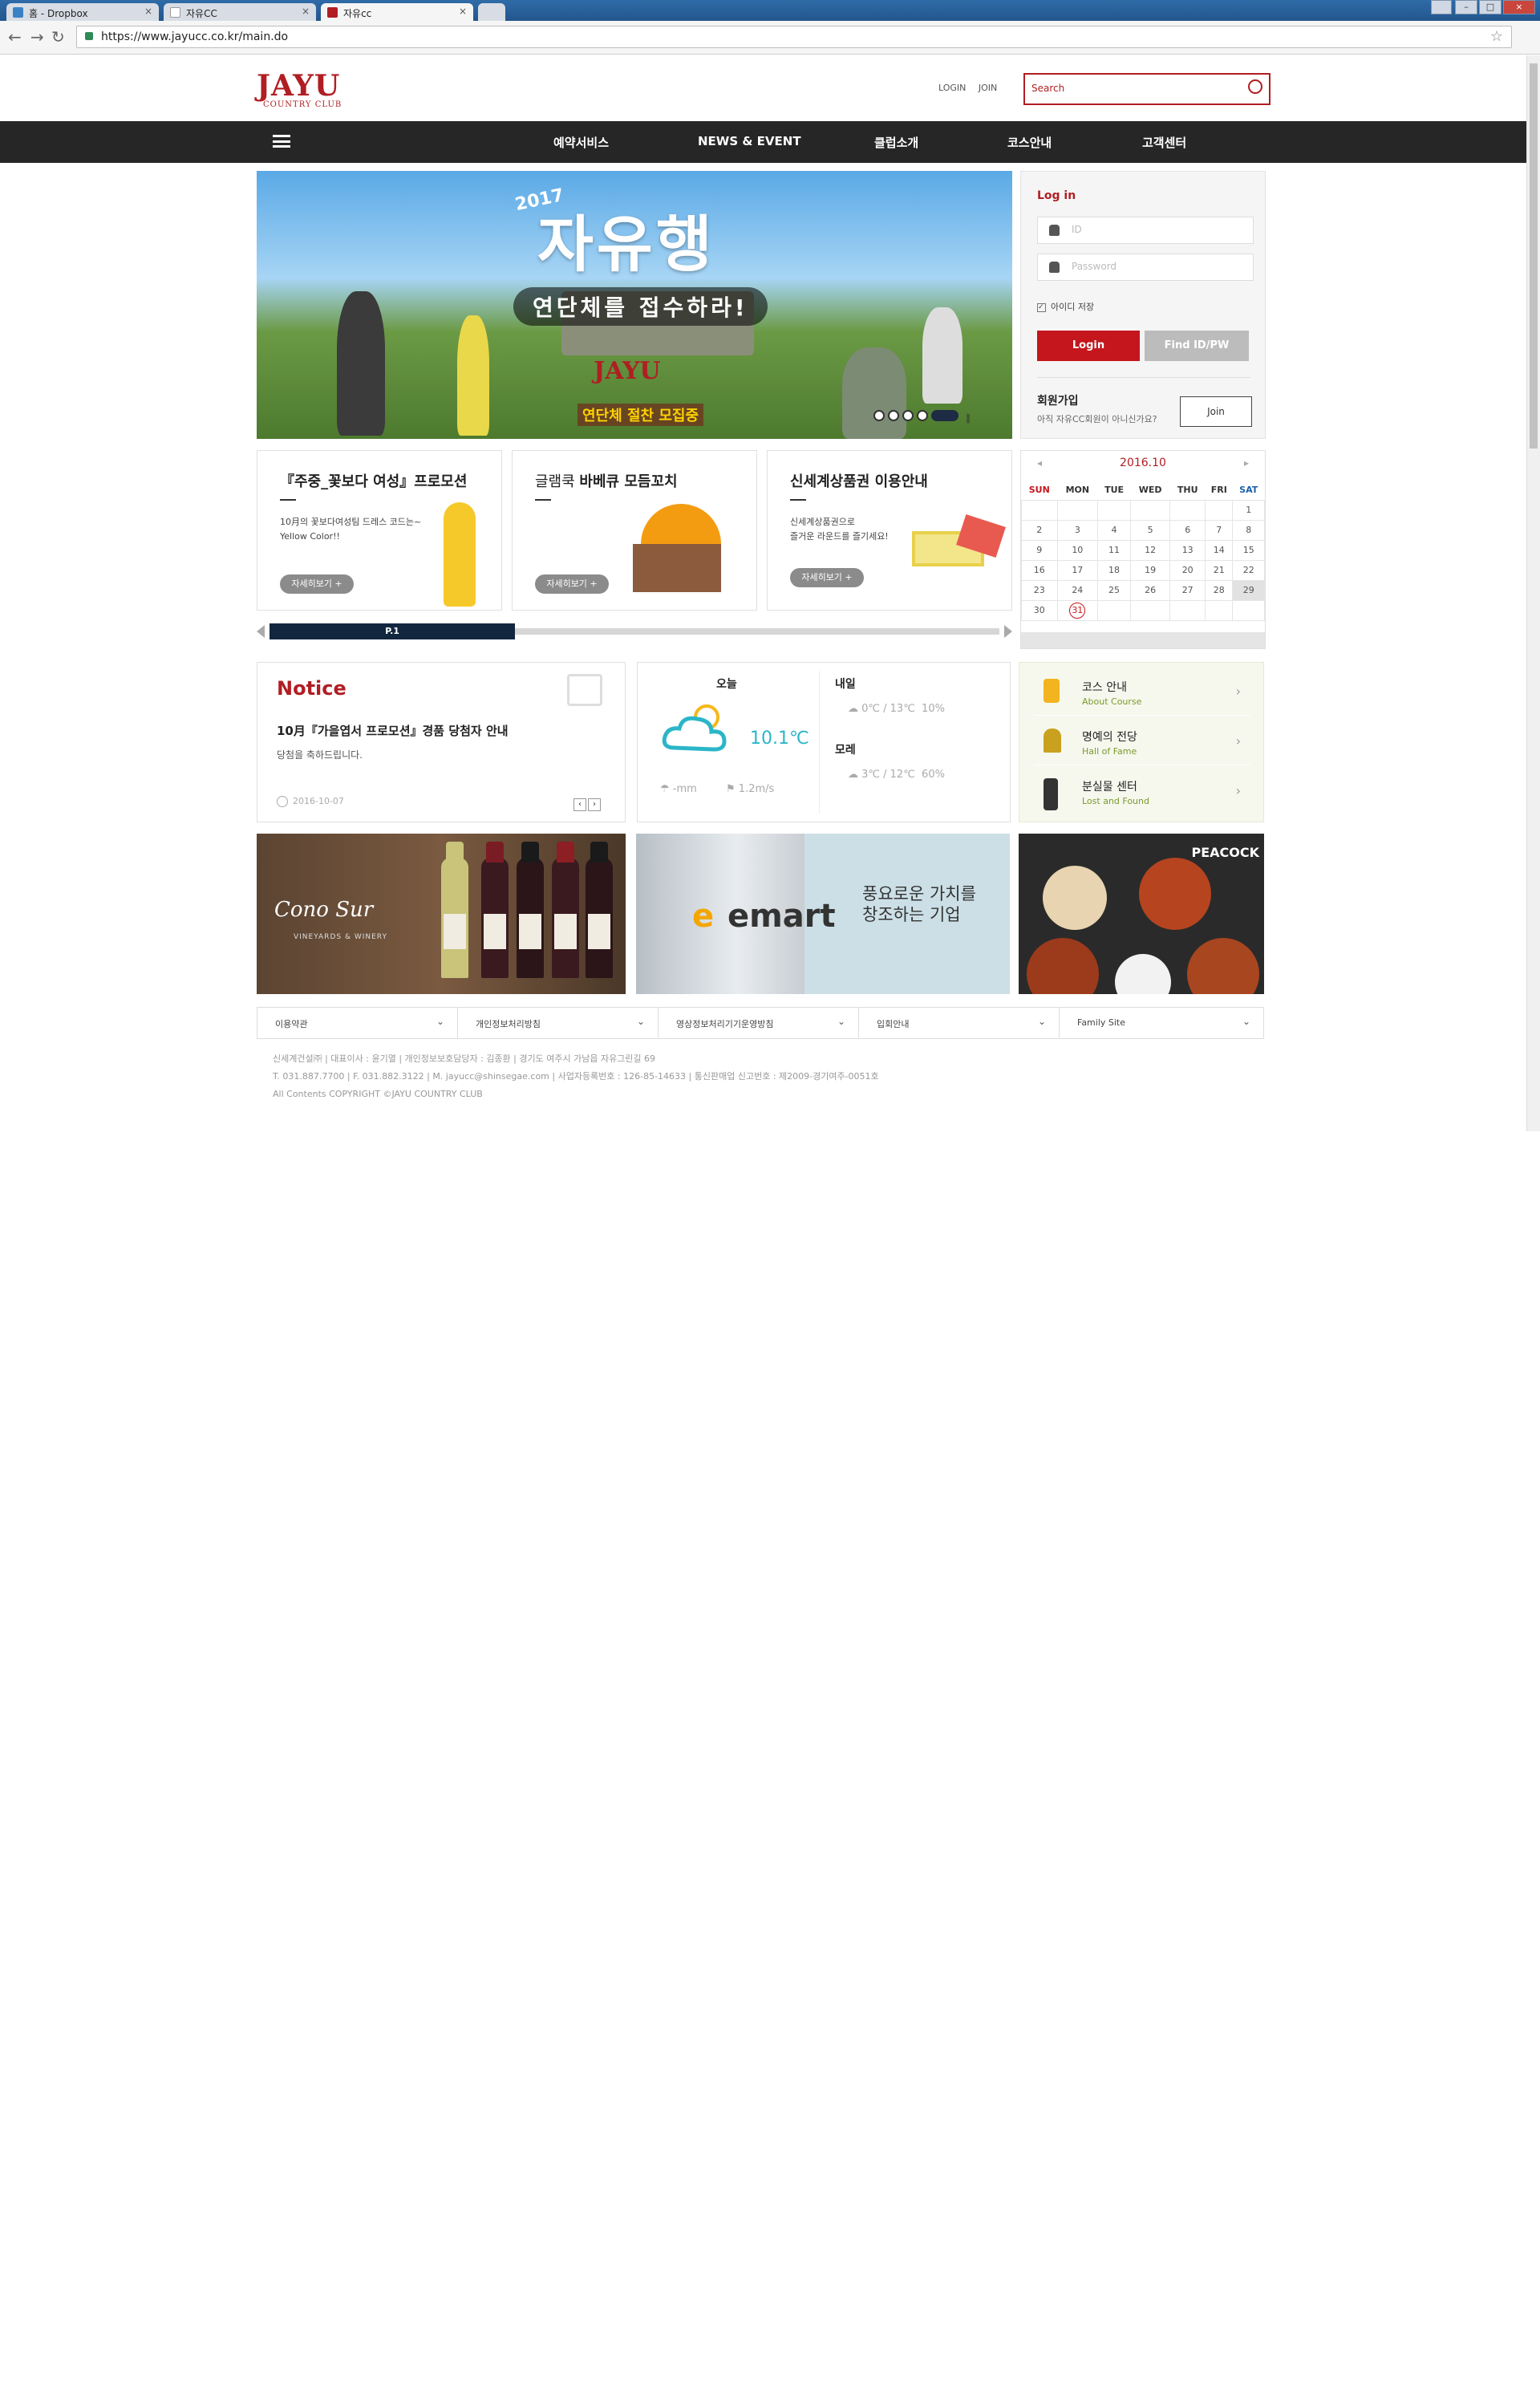 This screenshot has width=1540, height=2407. What do you see at coordinates (594, 805) in the screenshot?
I see `notice-next-icon: ›` at bounding box center [594, 805].